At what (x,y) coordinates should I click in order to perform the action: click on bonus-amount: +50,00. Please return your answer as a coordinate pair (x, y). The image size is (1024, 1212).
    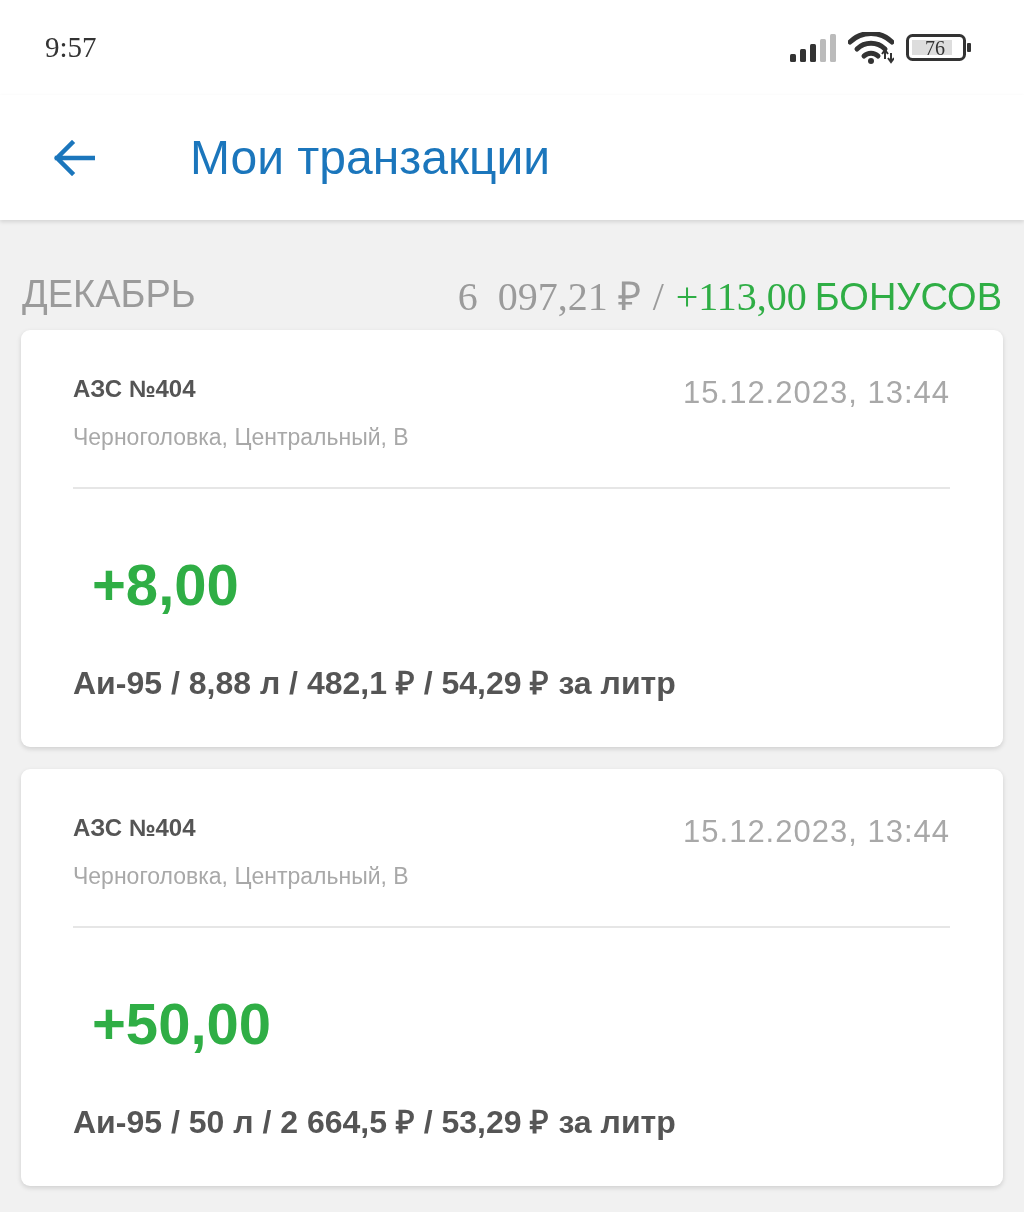
    Looking at the image, I should click on (182, 1024).